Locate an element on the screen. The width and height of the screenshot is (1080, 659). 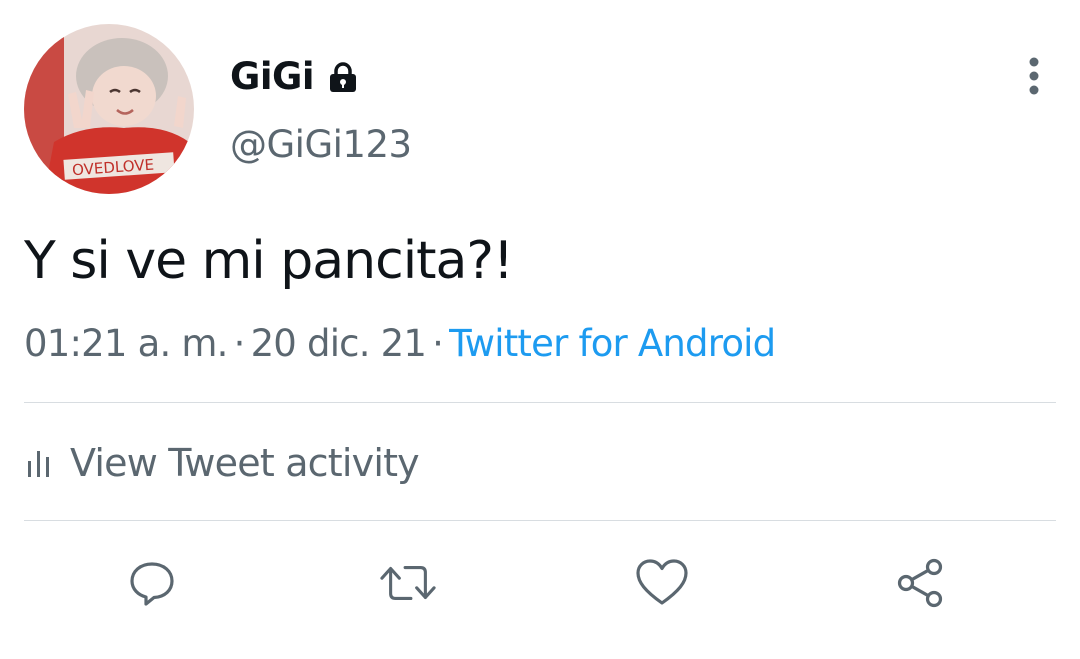
more-vertical-icon is located at coordinates (1034, 76).